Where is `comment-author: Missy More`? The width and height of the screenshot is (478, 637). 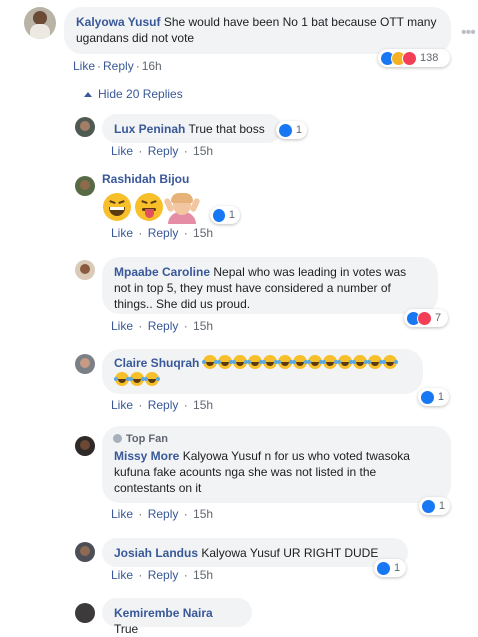
comment-author: Missy More is located at coordinates (146, 456).